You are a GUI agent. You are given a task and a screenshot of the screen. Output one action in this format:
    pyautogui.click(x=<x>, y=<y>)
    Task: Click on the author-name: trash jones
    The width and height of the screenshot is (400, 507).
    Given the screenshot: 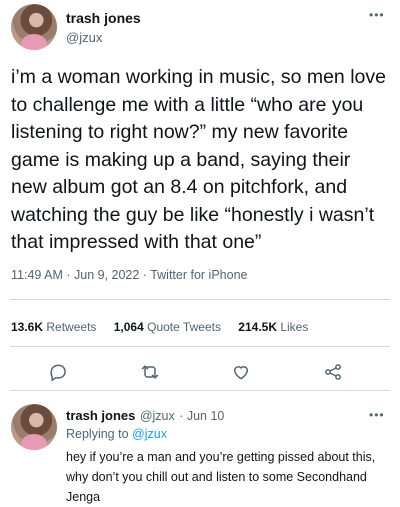 What is the action you would take?
    pyautogui.click(x=103, y=18)
    